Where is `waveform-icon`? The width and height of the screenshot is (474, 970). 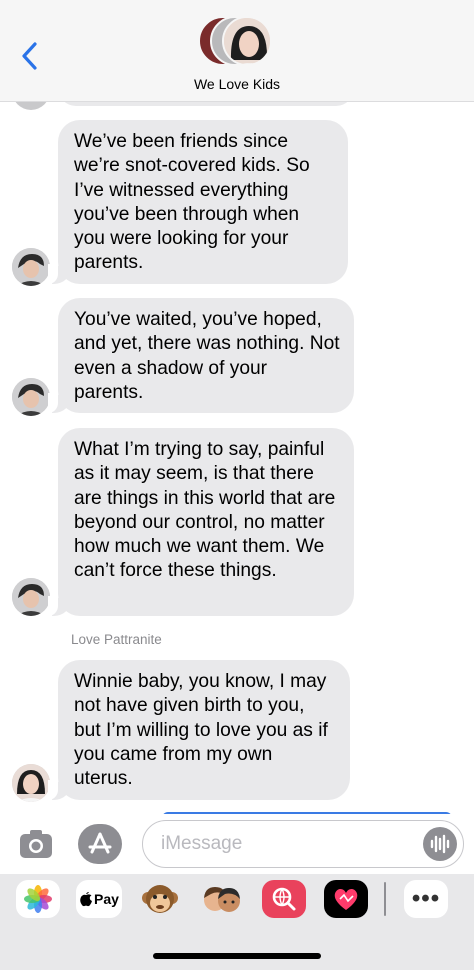
waveform-icon is located at coordinates (440, 844).